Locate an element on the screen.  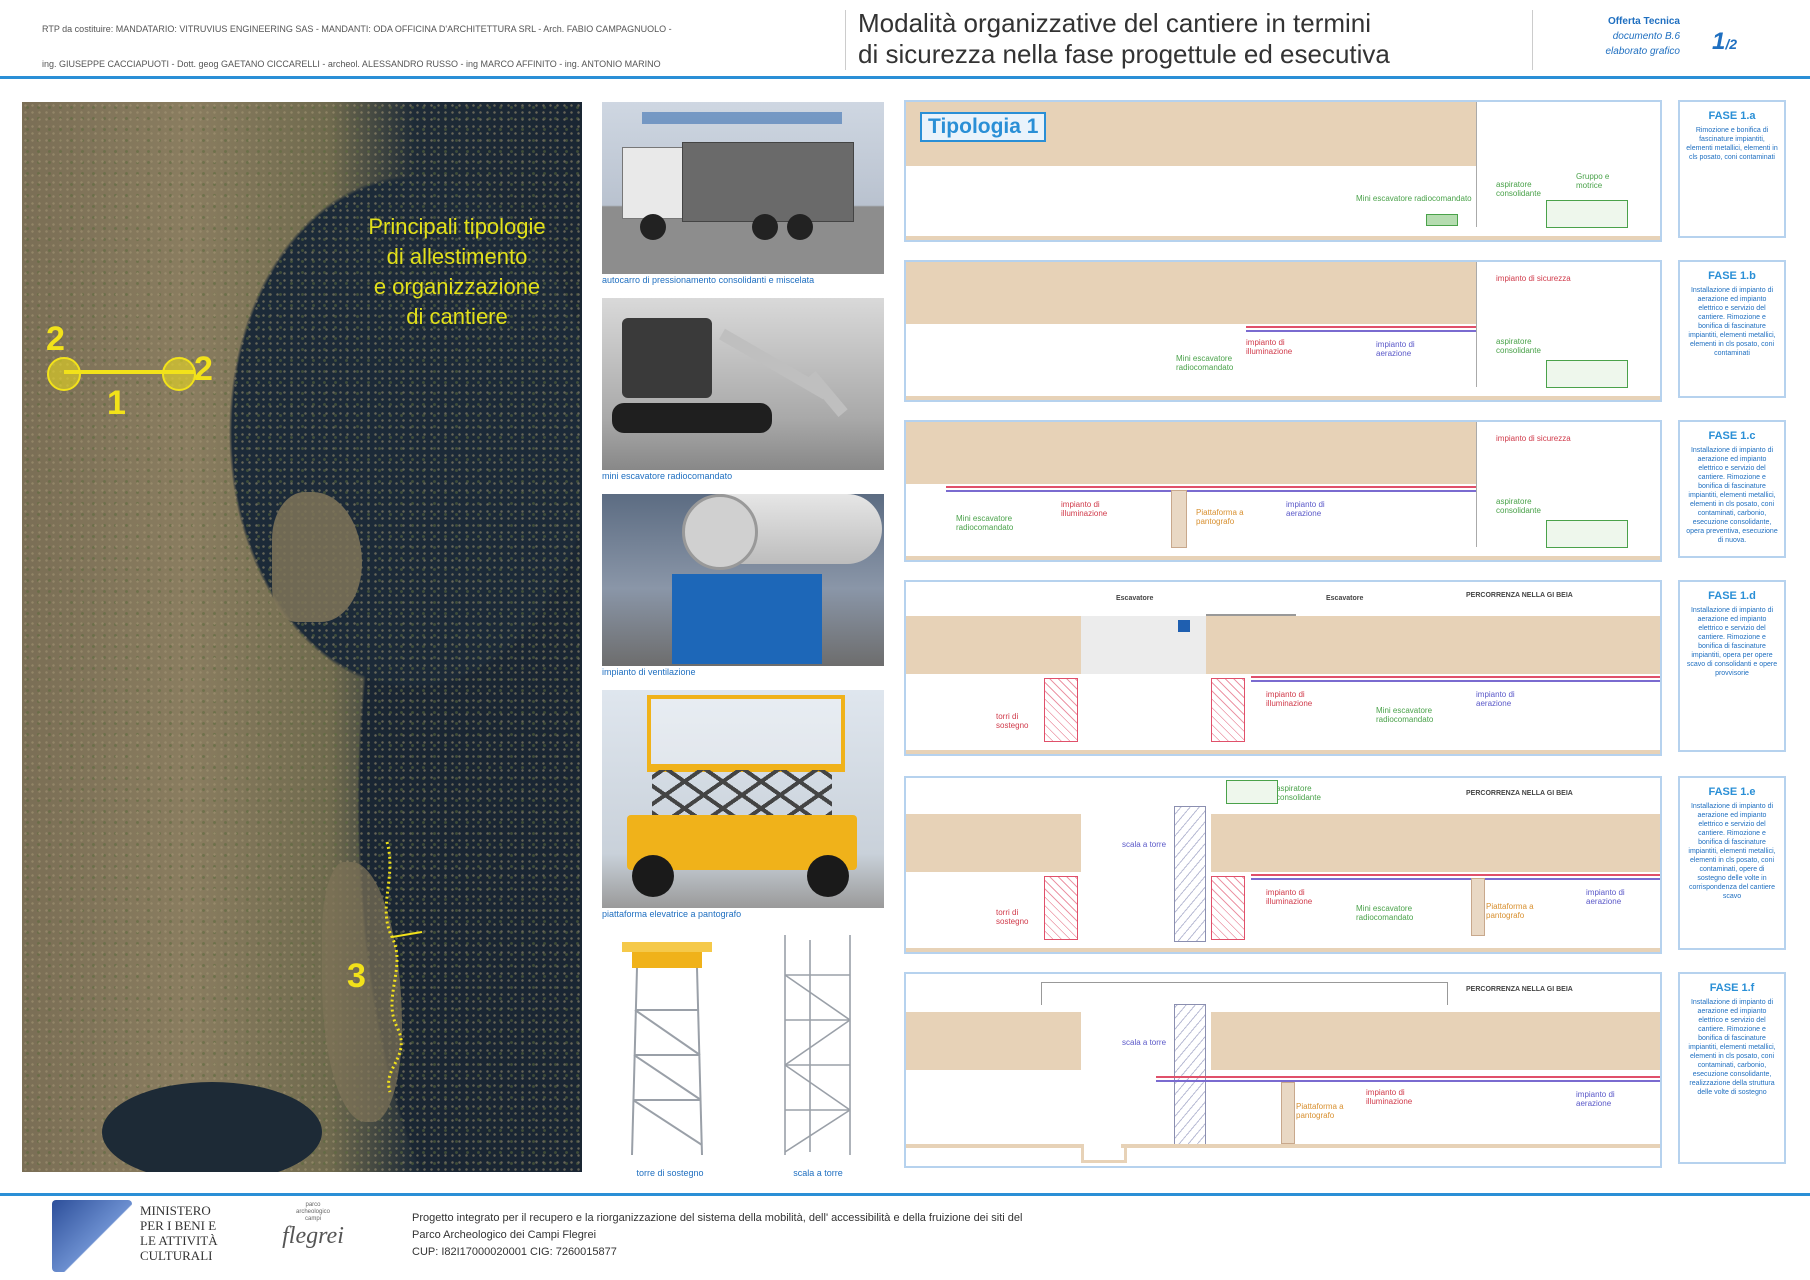
park-logo-text: campi is located at coordinates (312, 1219).